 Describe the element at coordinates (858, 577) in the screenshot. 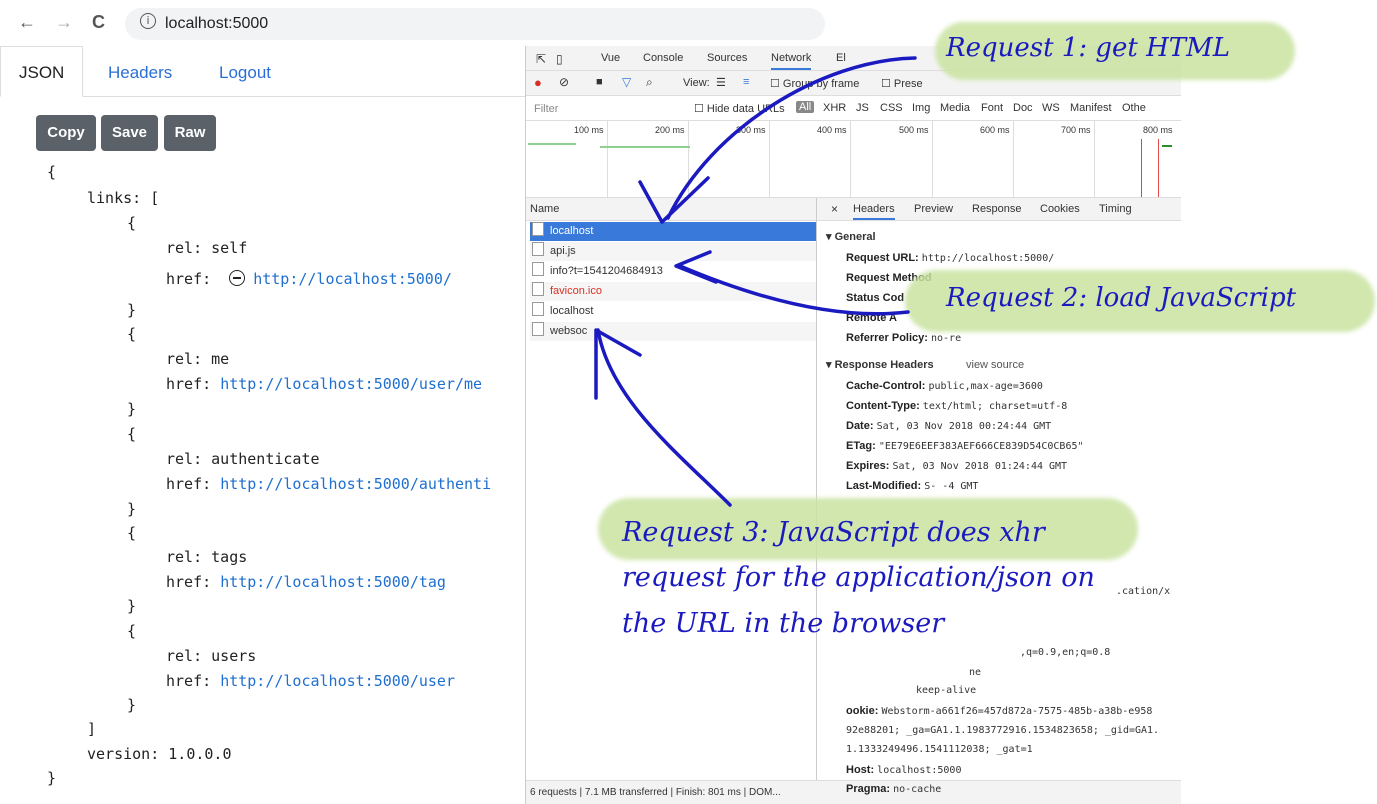

I see `annotation-request-3-line-2: request for the application/json on` at that location.